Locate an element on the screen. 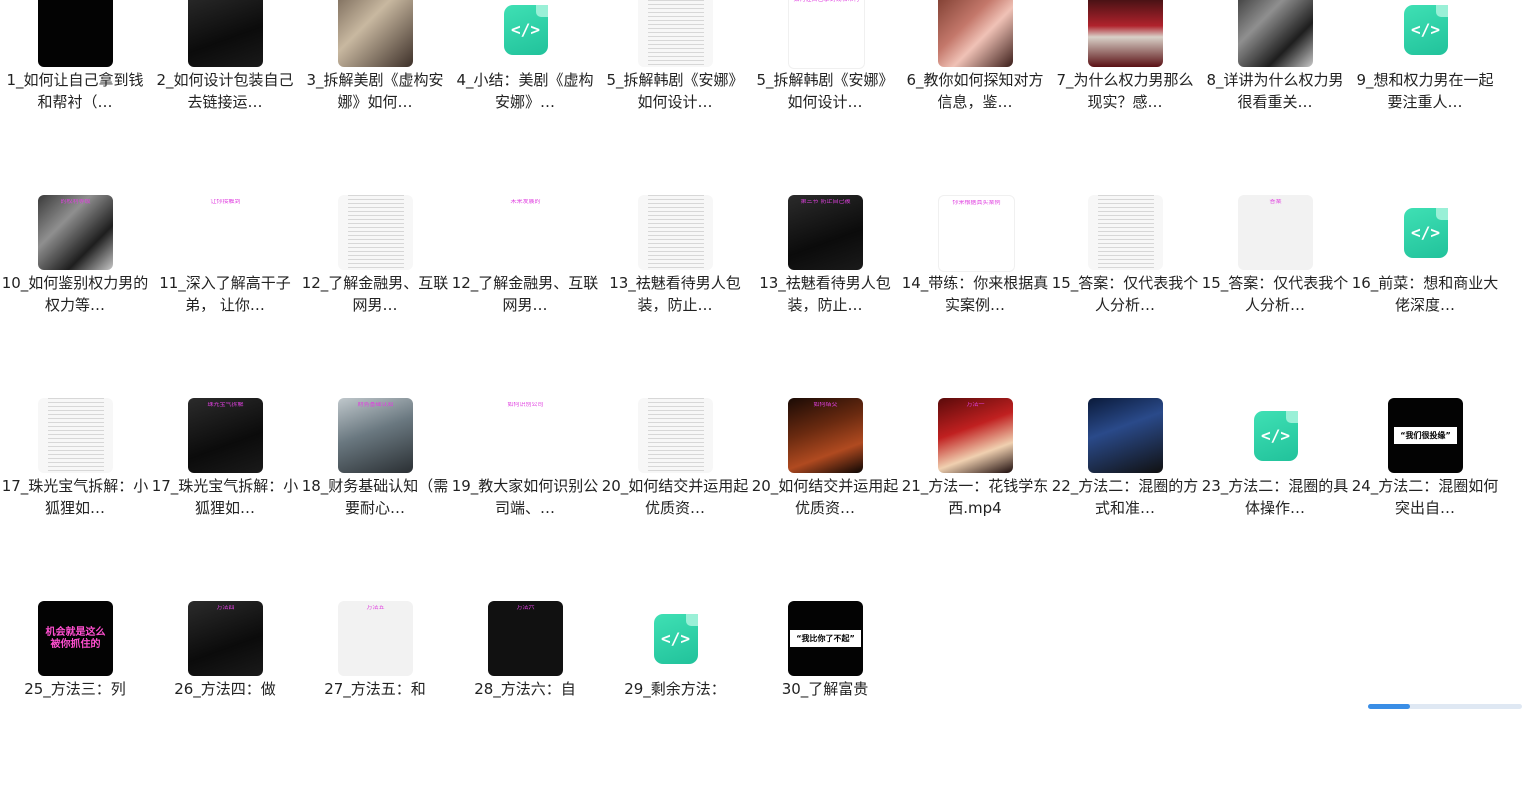 The height and width of the screenshot is (801, 1525). thumbnail-caption: 方法六 is located at coordinates (525, 608).